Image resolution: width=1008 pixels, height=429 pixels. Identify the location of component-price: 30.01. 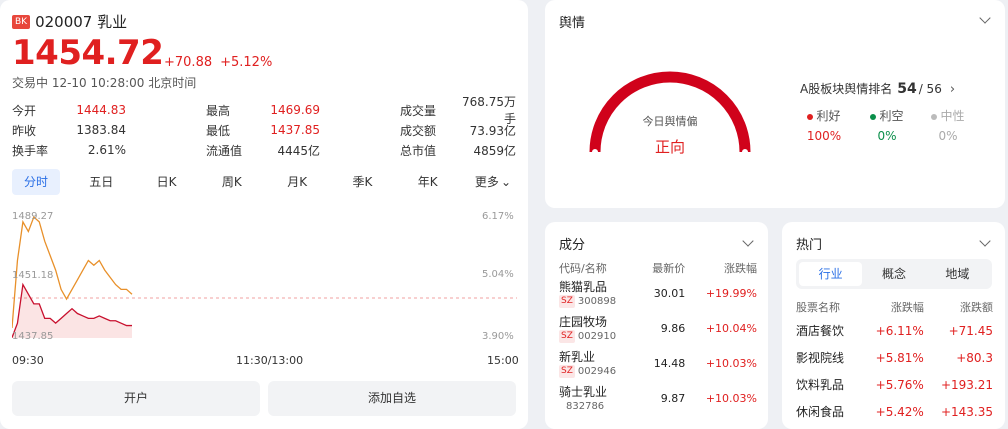
(669, 293).